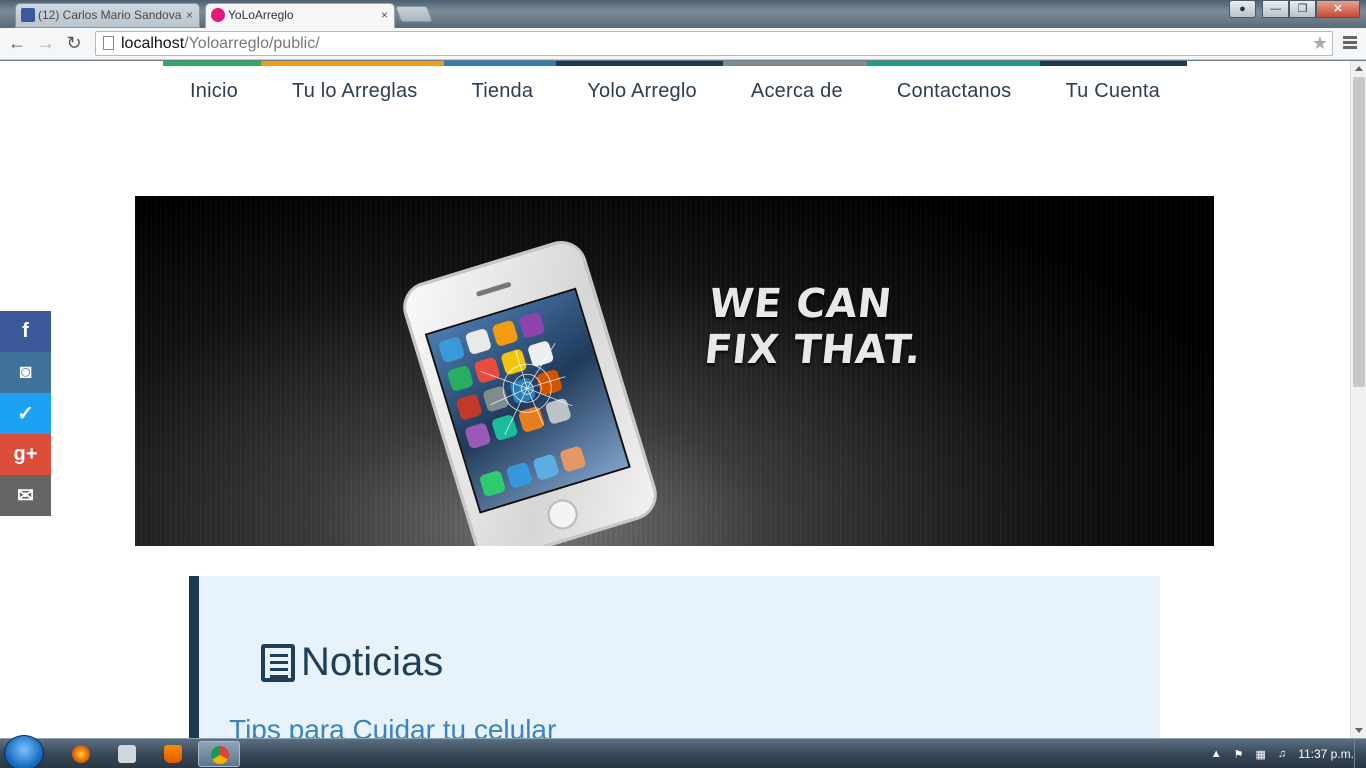  What do you see at coordinates (503, 91) in the screenshot?
I see `nav-tienda: Tienda` at bounding box center [503, 91].